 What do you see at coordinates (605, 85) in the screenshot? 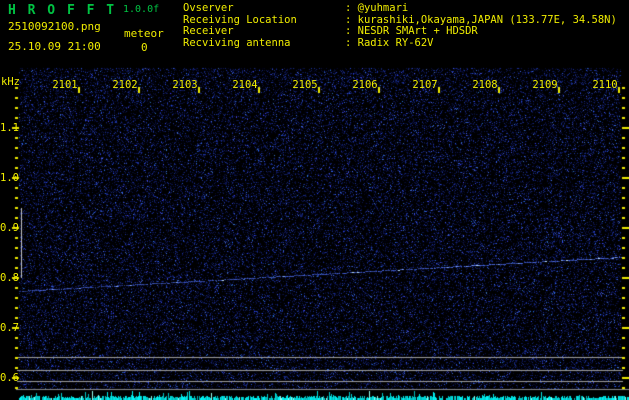
I see `time-tick-label: 2110` at bounding box center [605, 85].